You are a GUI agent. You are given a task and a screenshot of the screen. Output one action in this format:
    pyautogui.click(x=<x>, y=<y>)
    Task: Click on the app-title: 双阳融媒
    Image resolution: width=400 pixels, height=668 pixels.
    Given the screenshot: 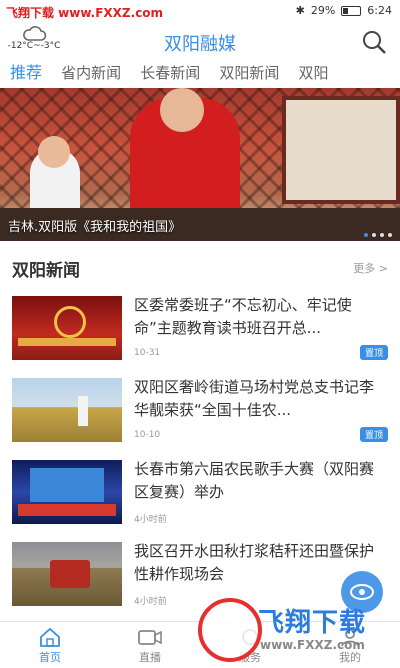 What is the action you would take?
    pyautogui.click(x=200, y=44)
    